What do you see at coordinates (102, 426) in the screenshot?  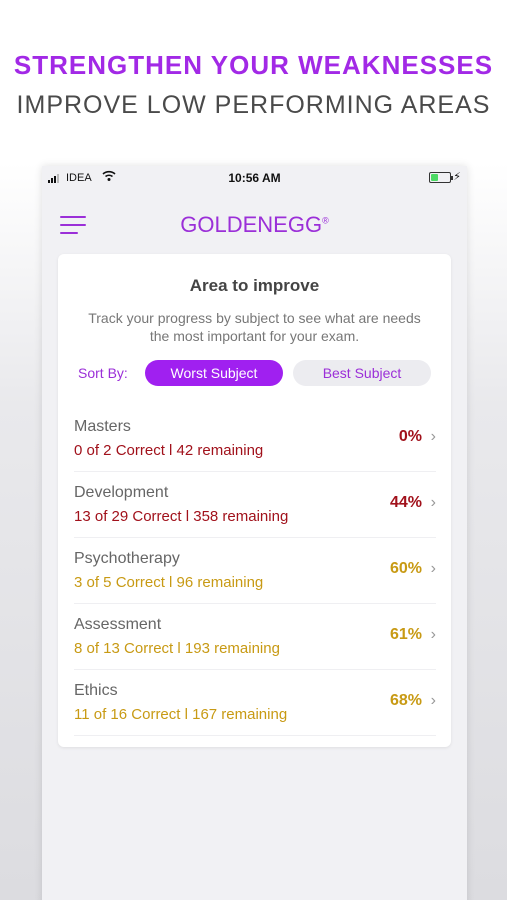 I see `subject-name: Masters` at bounding box center [102, 426].